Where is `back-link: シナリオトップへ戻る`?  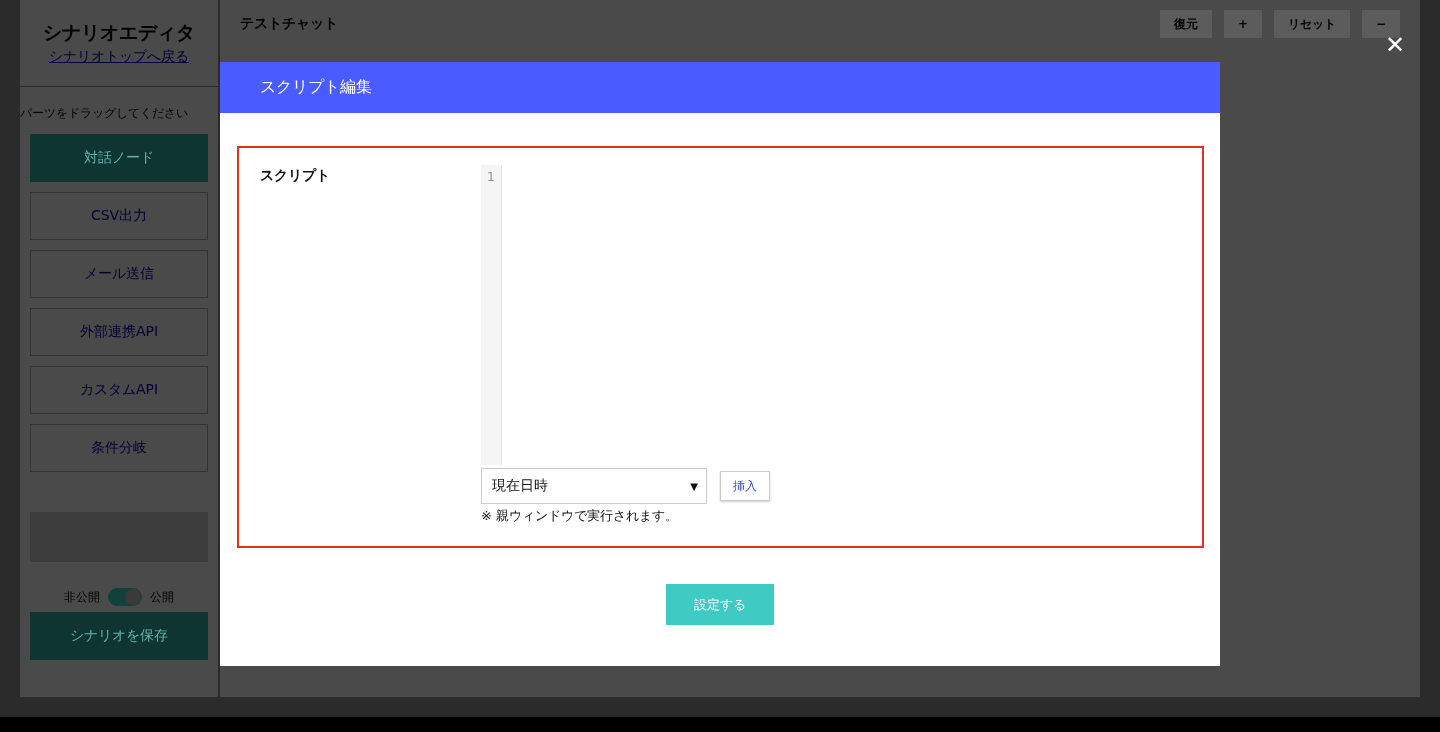 back-link: シナリオトップへ戻る is located at coordinates (119, 57).